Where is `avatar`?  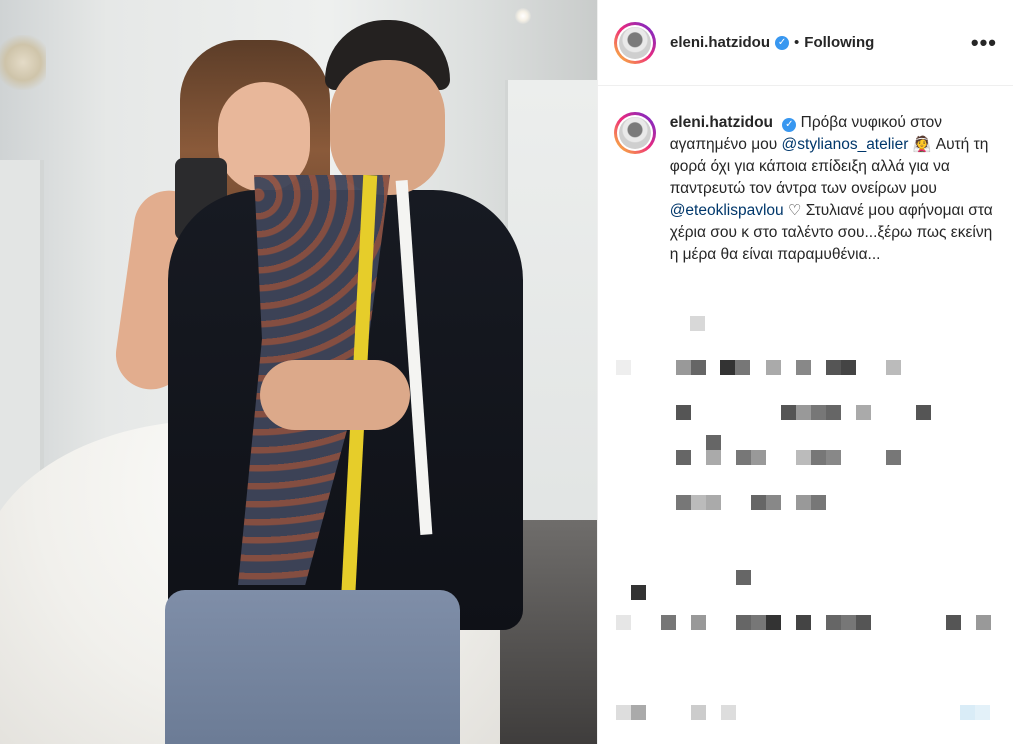
avatar is located at coordinates (635, 42).